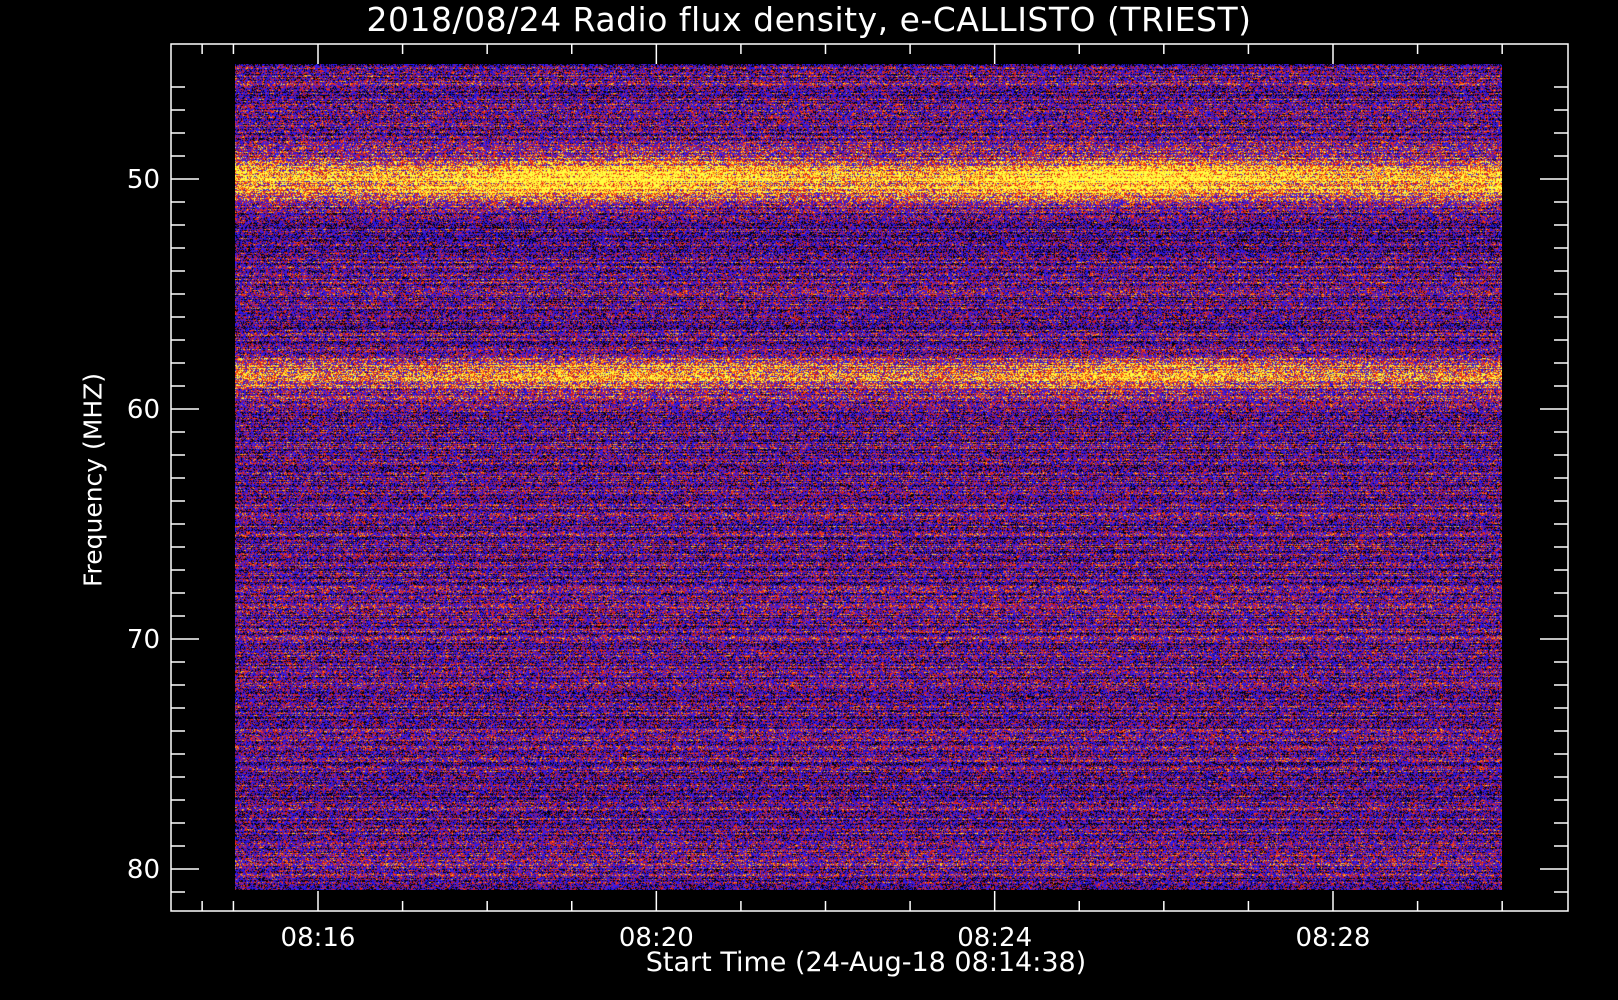 The width and height of the screenshot is (1618, 1000). I want to click on y-tick-label: 80, so click(143, 870).